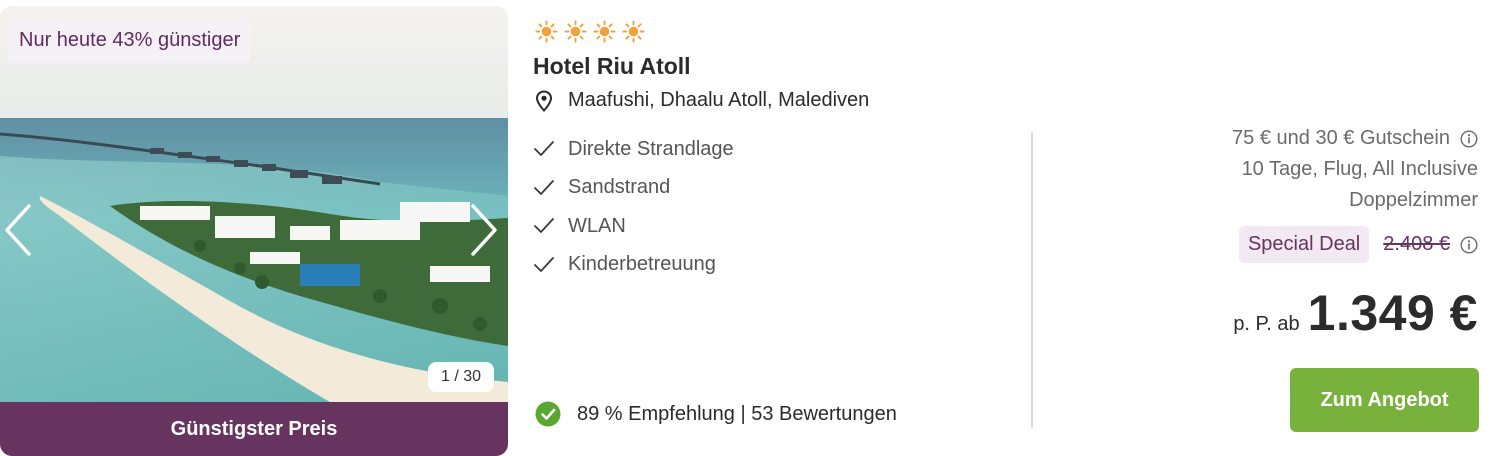 The height and width of the screenshot is (456, 1490). I want to click on location-text: Maafushi, Dhaalu Atoll, Malediven, so click(719, 100).